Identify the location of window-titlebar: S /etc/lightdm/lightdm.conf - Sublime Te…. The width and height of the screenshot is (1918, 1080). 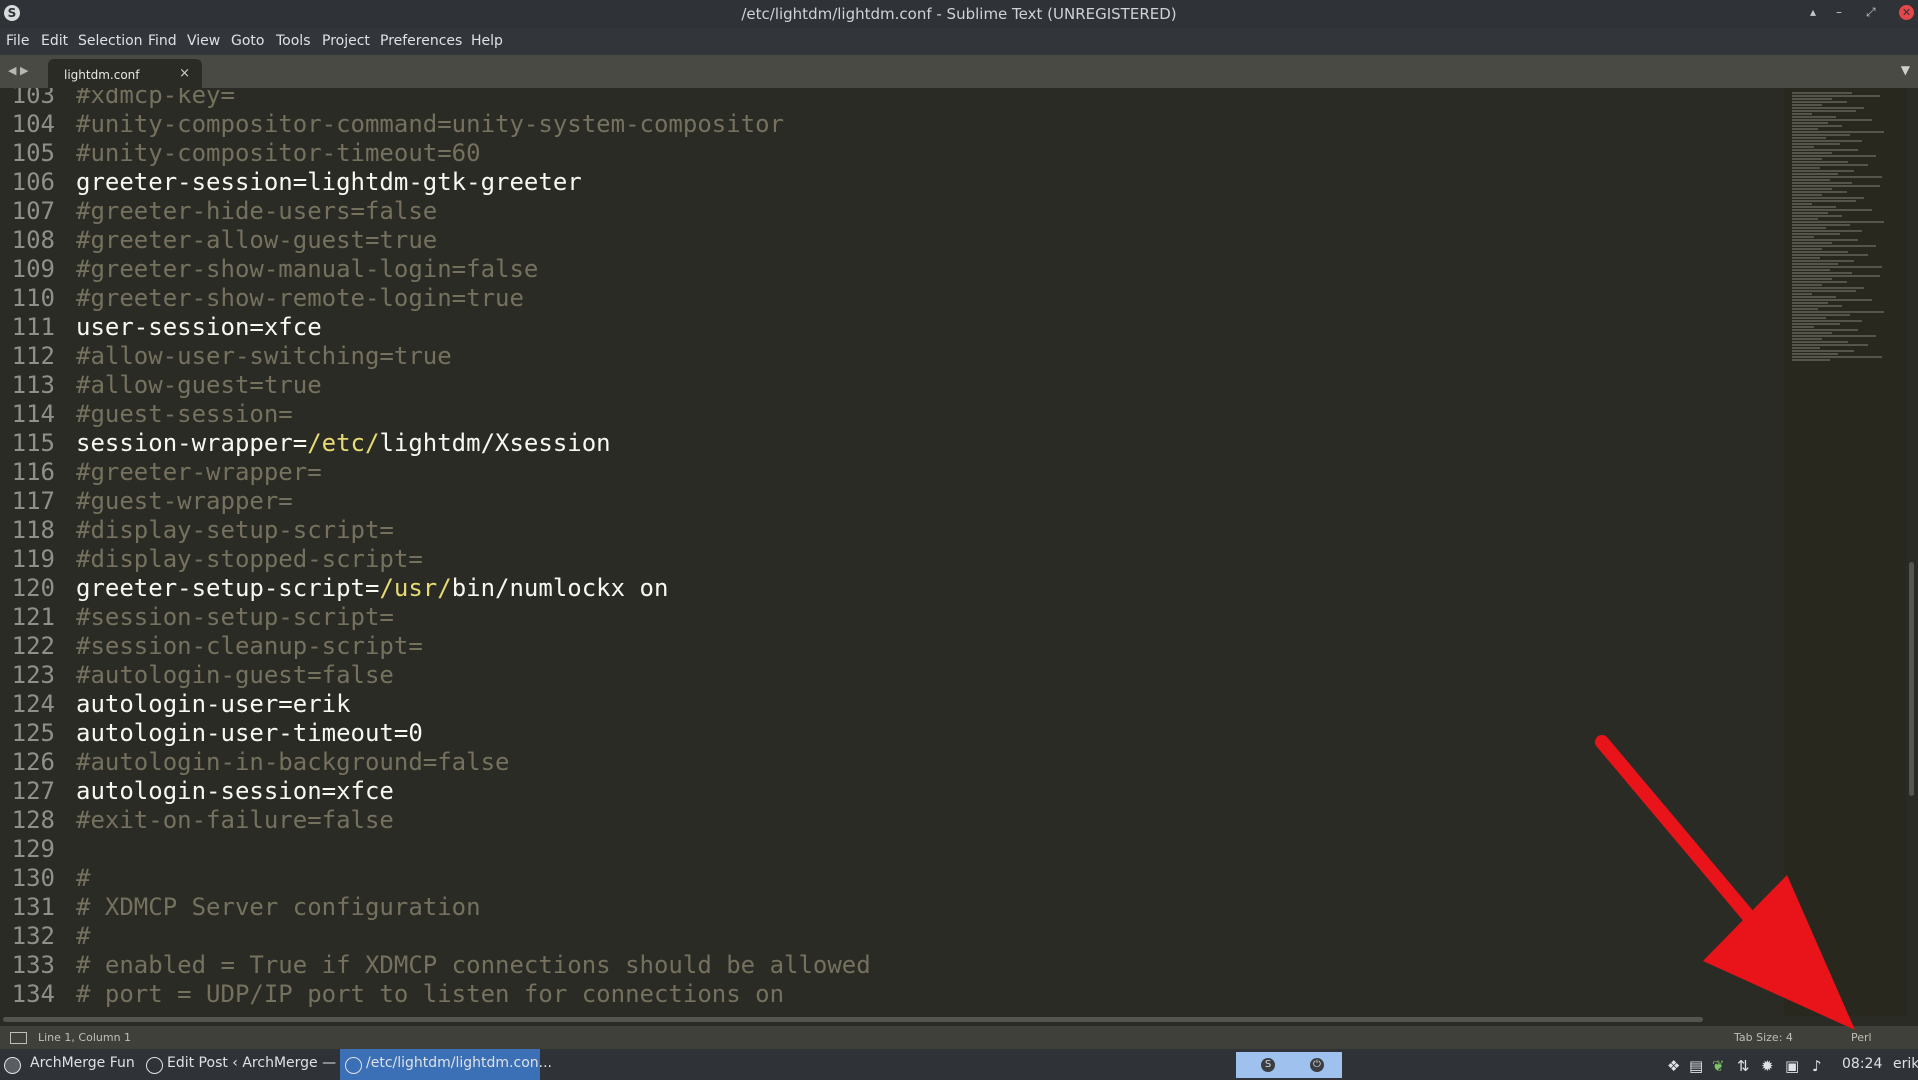
(959, 14).